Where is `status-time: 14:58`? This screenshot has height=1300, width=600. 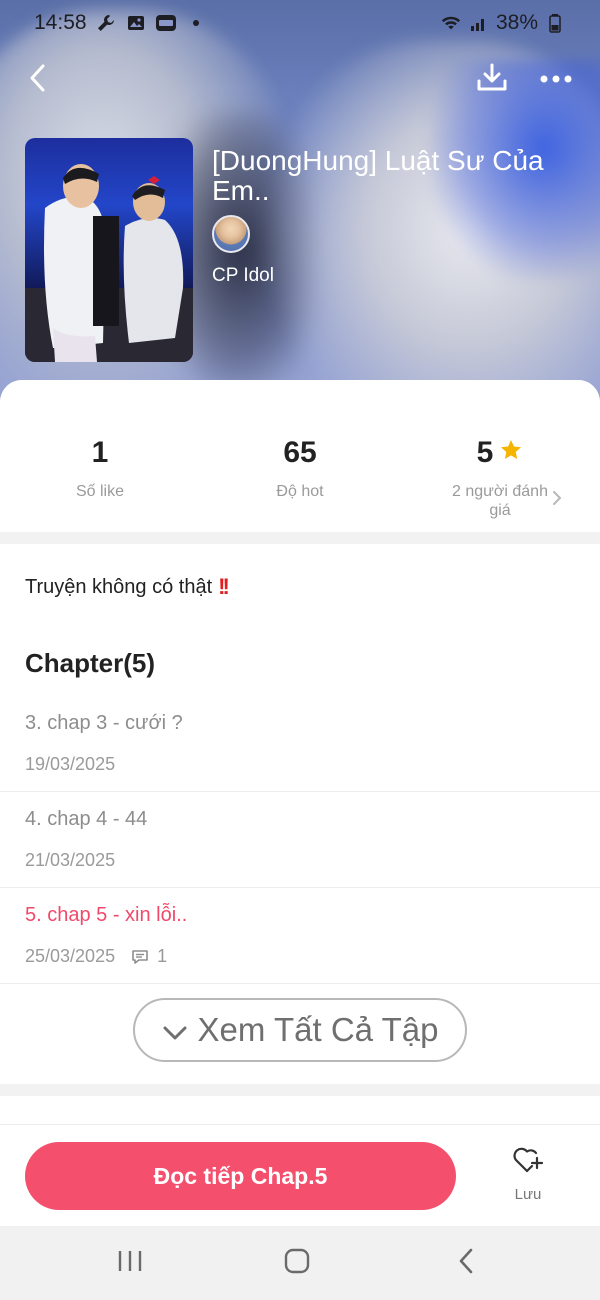 status-time: 14:58 is located at coordinates (60, 22).